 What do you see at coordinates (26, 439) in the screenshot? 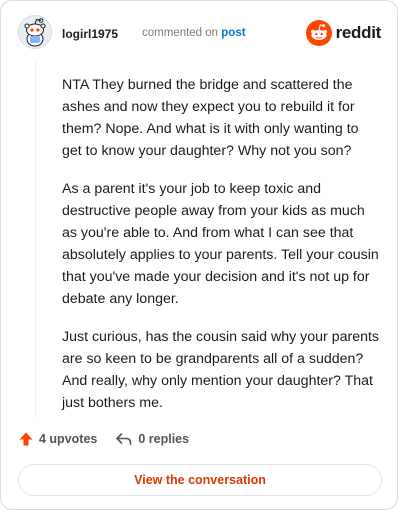
I see `upvote-arrow-icon` at bounding box center [26, 439].